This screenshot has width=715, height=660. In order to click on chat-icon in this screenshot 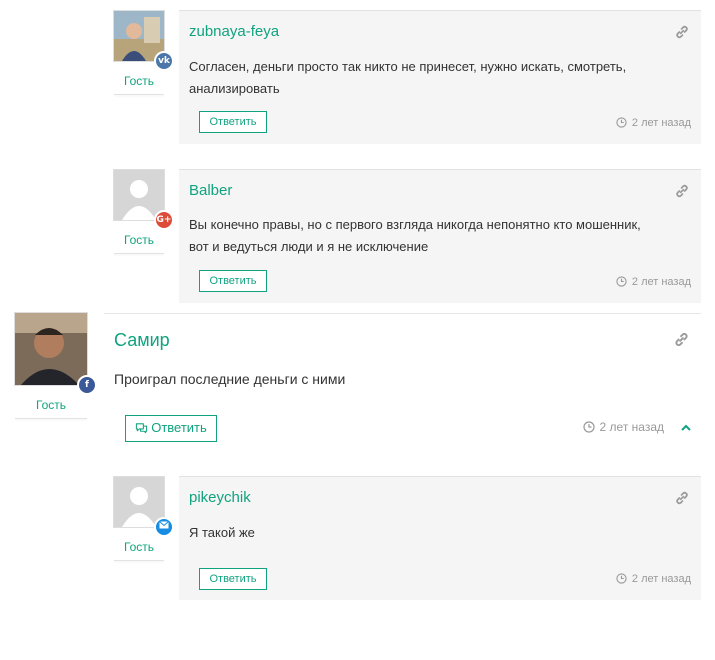, I will do `click(142, 428)`.